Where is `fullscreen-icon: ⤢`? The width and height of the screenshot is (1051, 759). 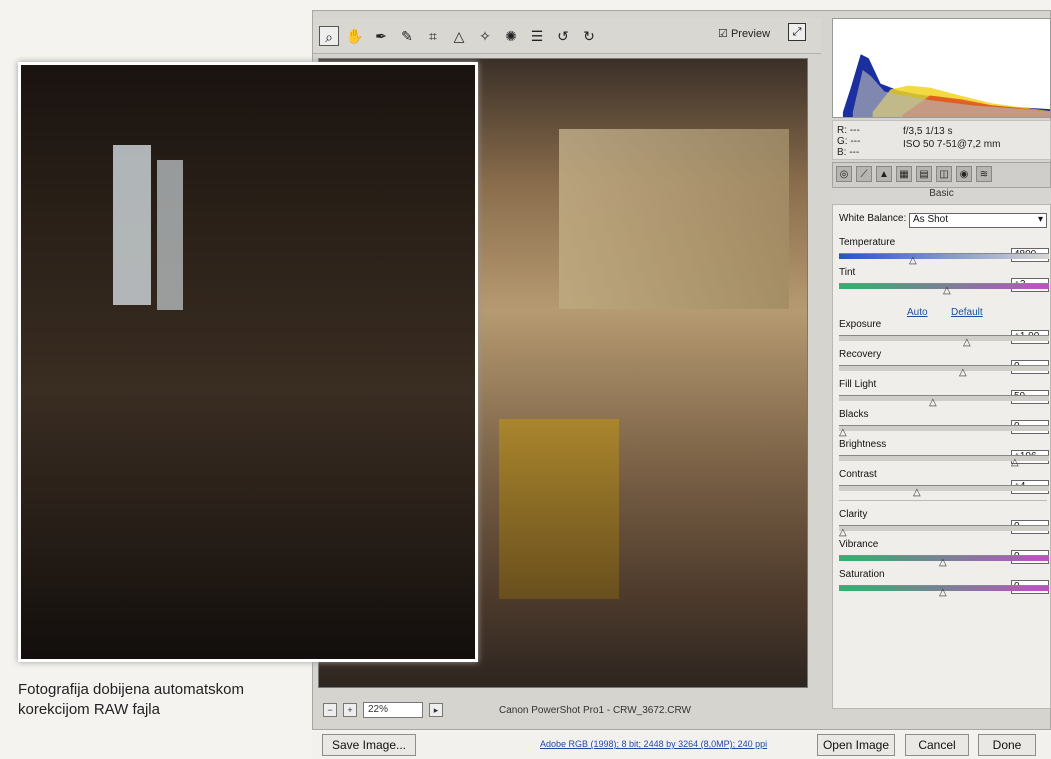
fullscreen-icon: ⤢ is located at coordinates (797, 32).